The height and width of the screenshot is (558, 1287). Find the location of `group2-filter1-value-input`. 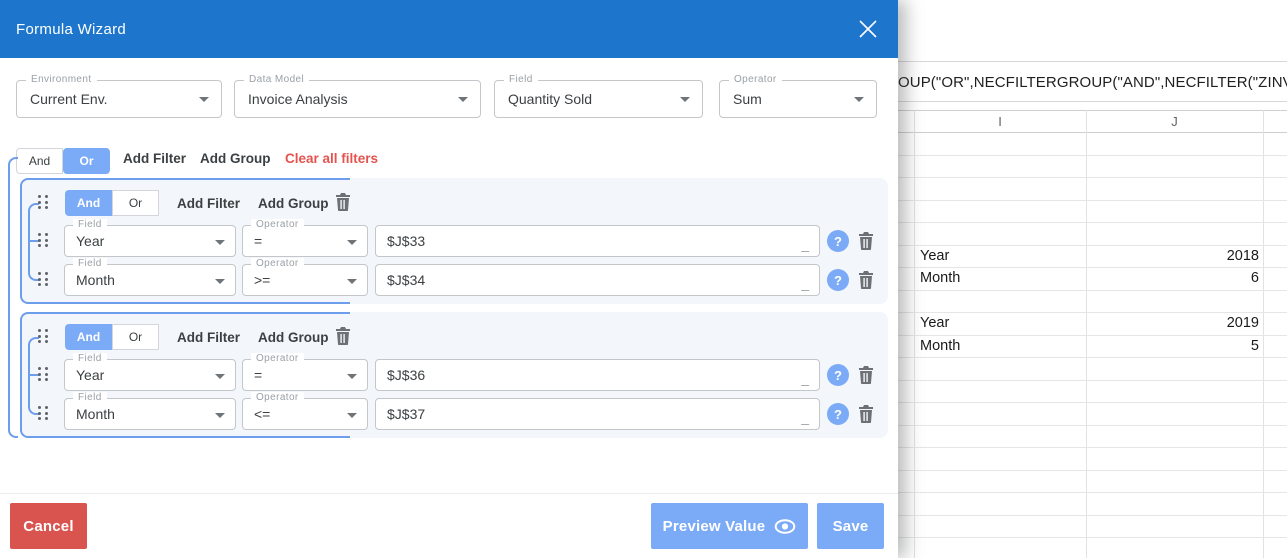

group2-filter1-value-input is located at coordinates (597, 375).